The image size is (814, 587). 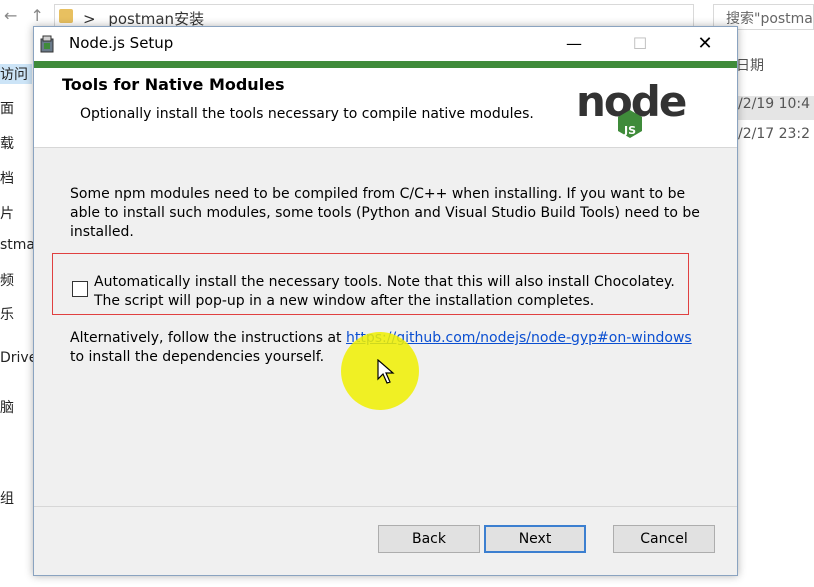 I want to click on up-arrow-icon: ↑, so click(x=37, y=15).